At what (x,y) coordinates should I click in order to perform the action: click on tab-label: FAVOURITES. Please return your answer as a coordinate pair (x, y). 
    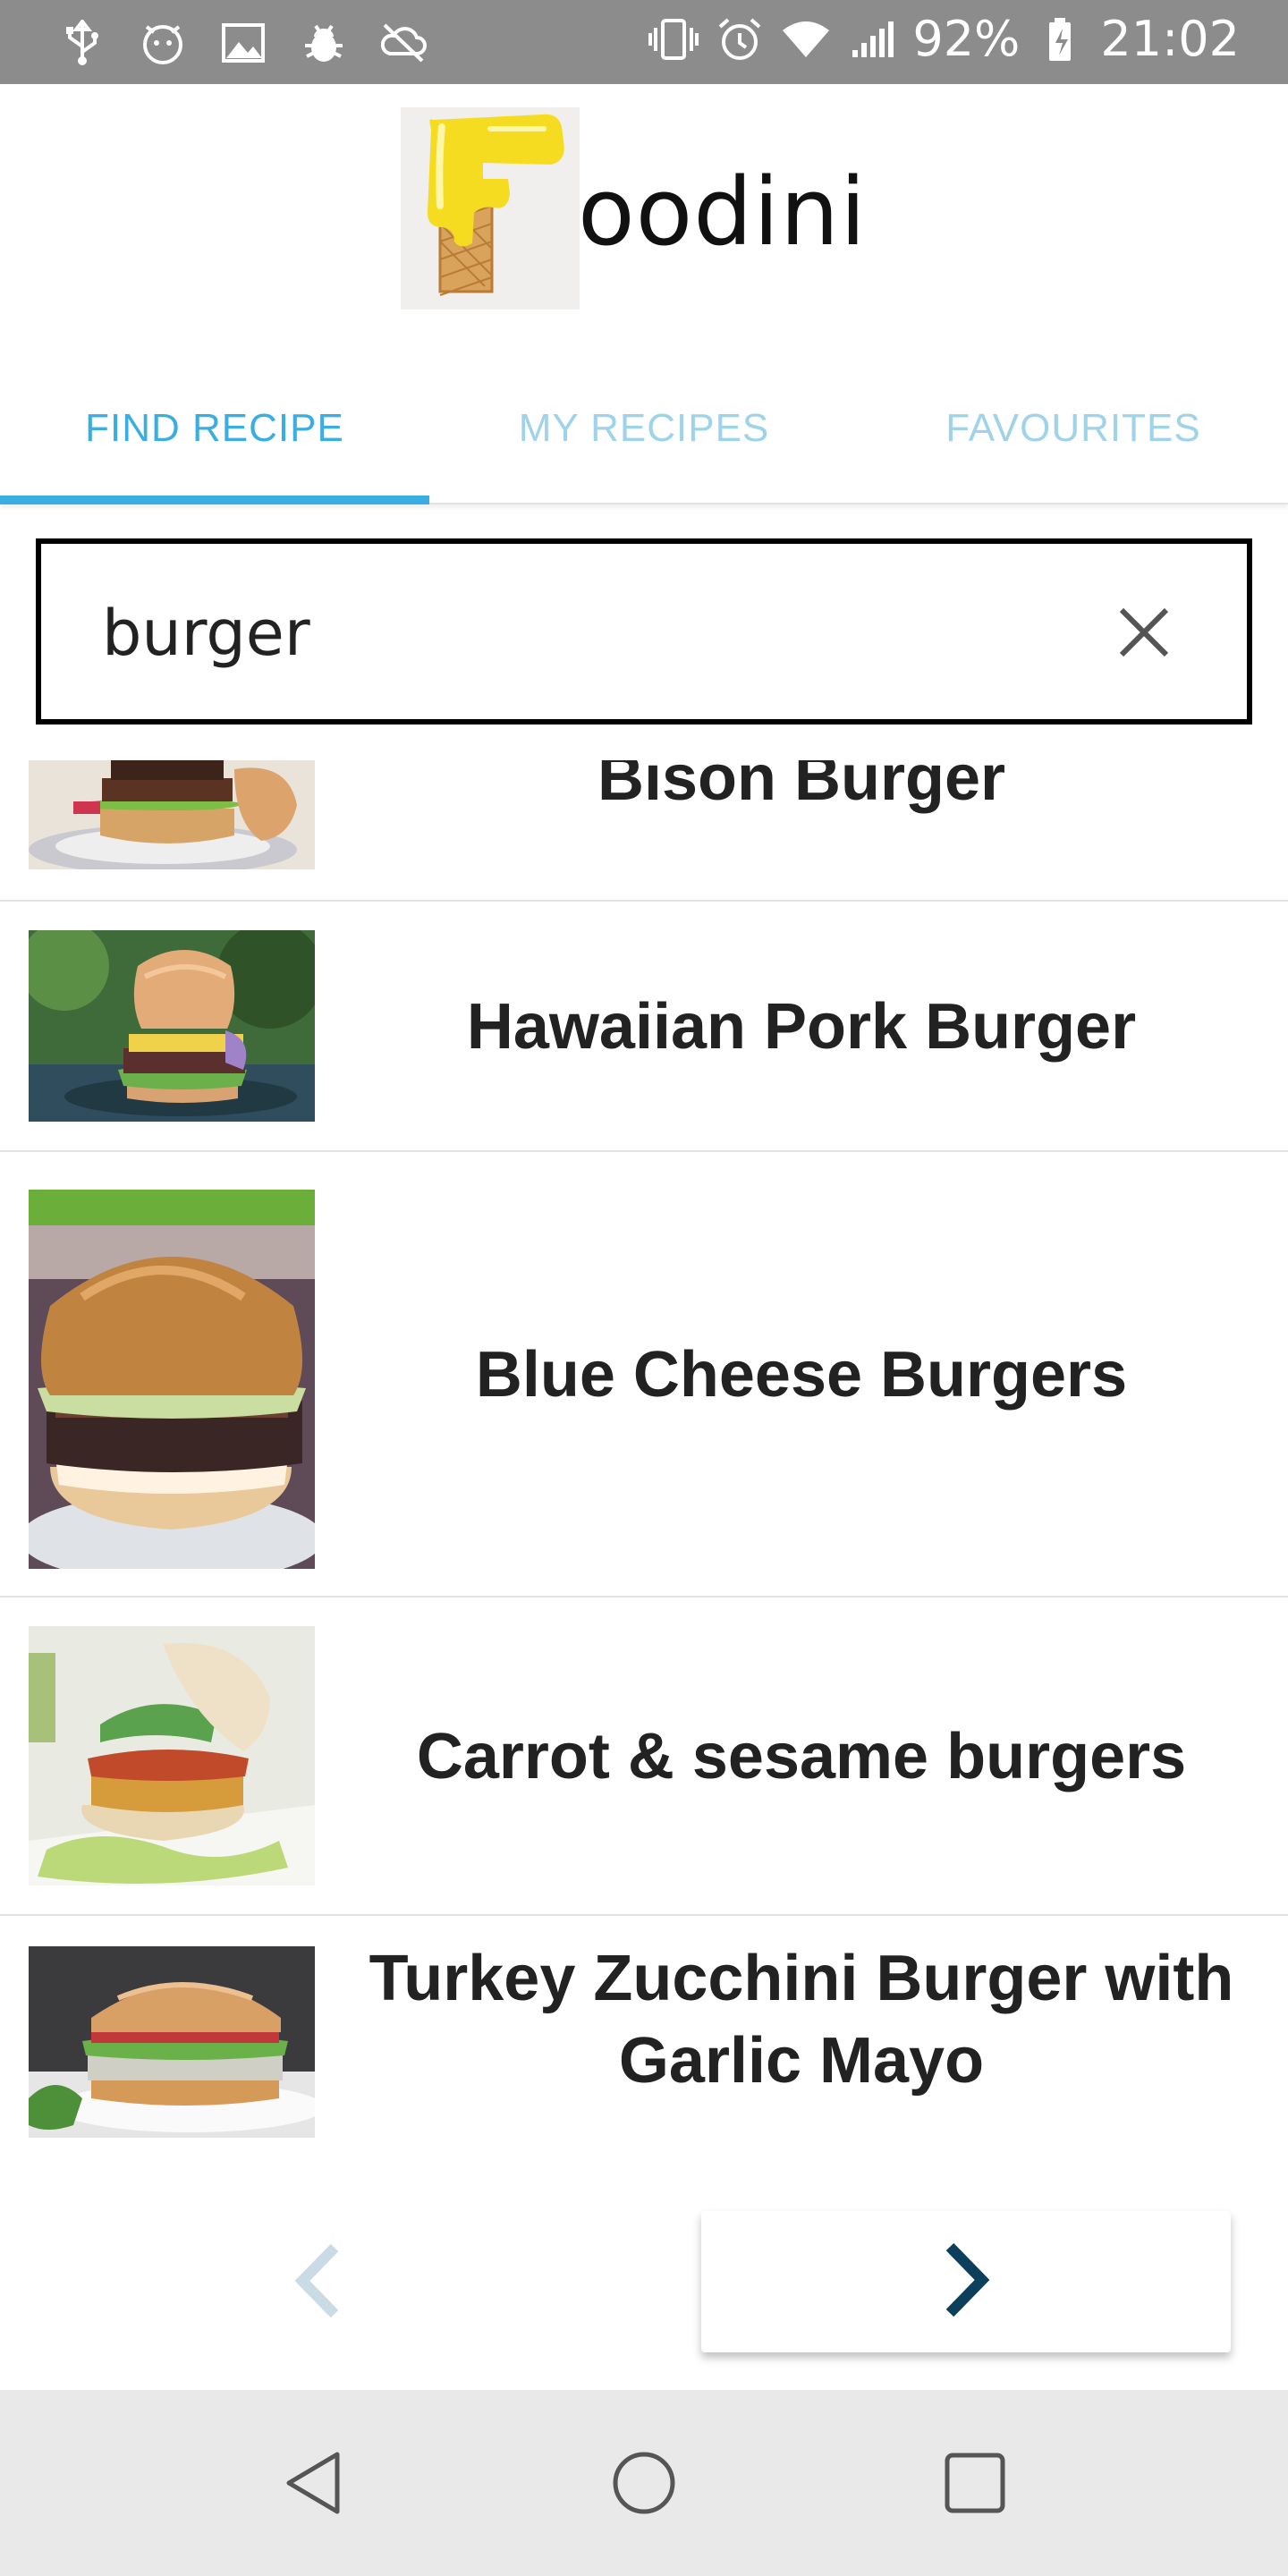
    Looking at the image, I should click on (1073, 428).